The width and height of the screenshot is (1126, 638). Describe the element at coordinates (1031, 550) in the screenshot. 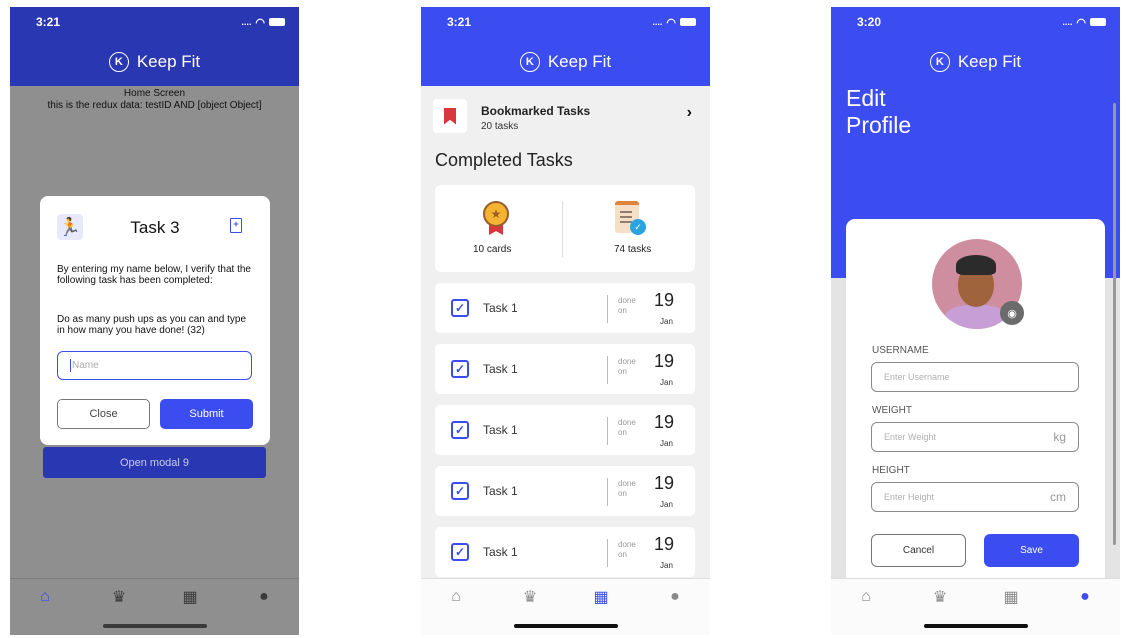

I see `save-button: Save` at that location.